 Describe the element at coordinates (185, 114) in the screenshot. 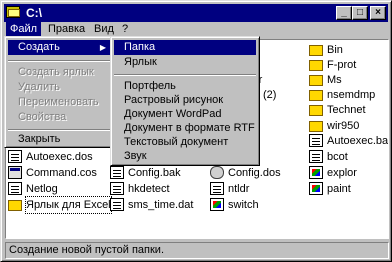

I see `submenu-item-wordpad: Документ WordPad` at that location.